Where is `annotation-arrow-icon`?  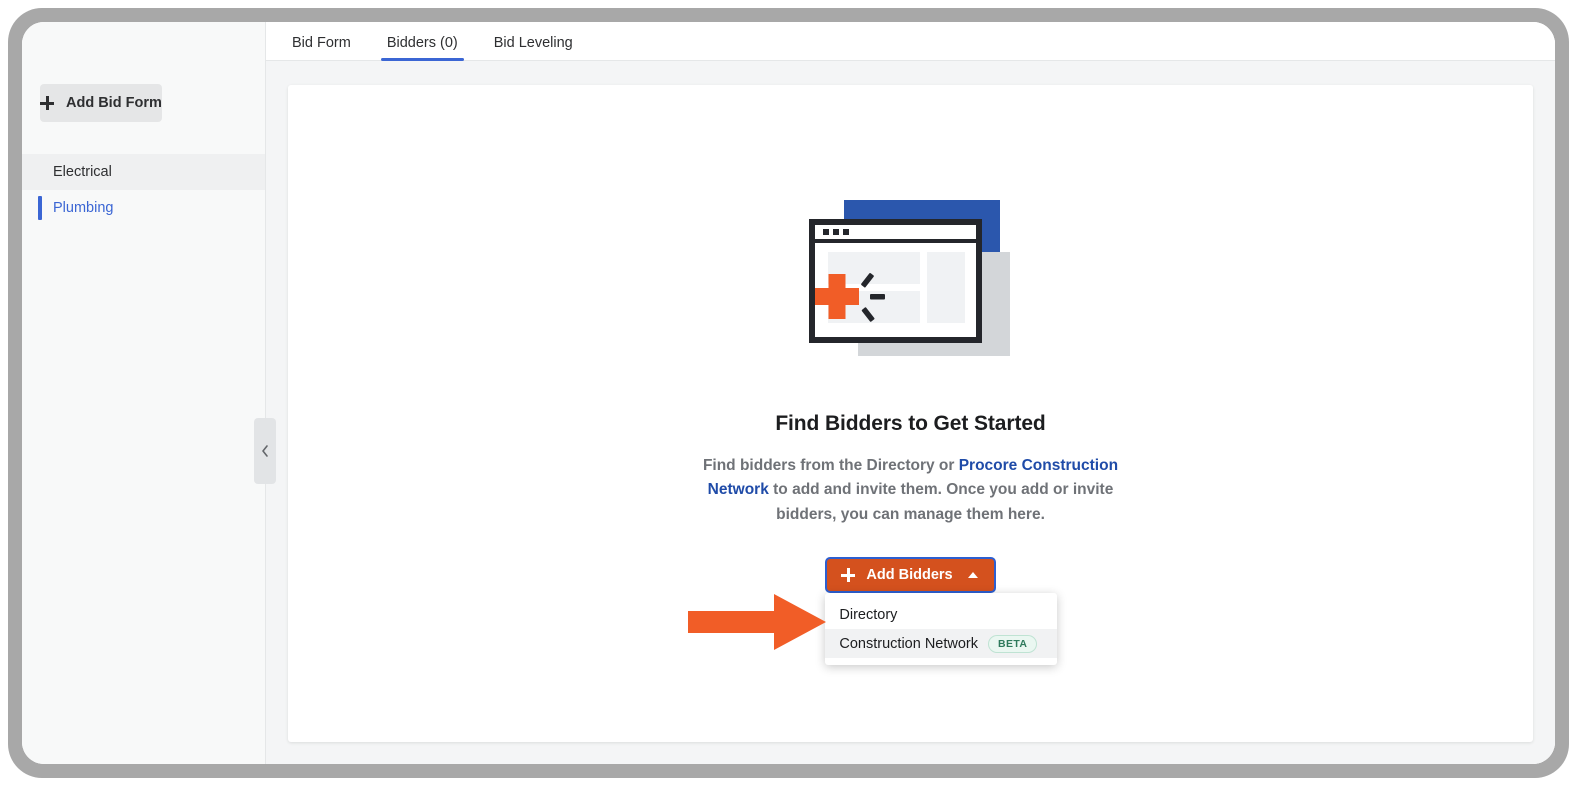 annotation-arrow-icon is located at coordinates (757, 622).